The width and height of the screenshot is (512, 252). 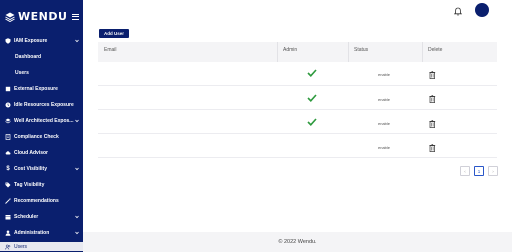 I want to click on sidebar-item-cloud-advisor: Cloud Advisor, so click(x=41, y=153).